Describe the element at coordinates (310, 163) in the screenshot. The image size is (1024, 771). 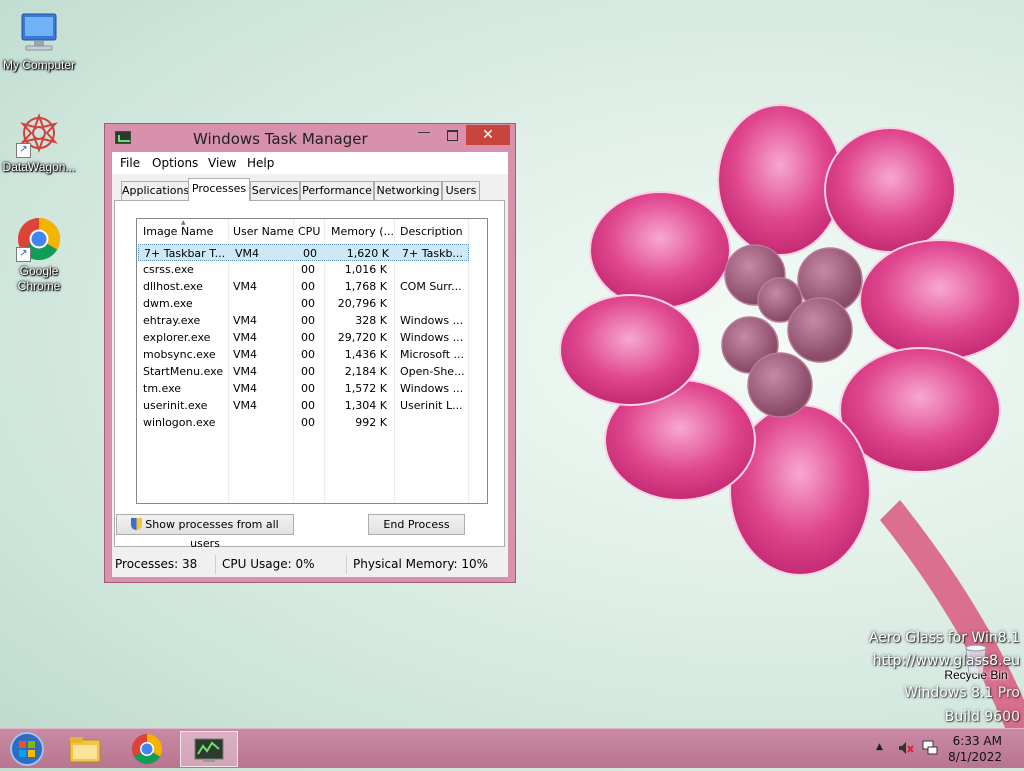
I see `menu-bar: File Options View Help` at that location.